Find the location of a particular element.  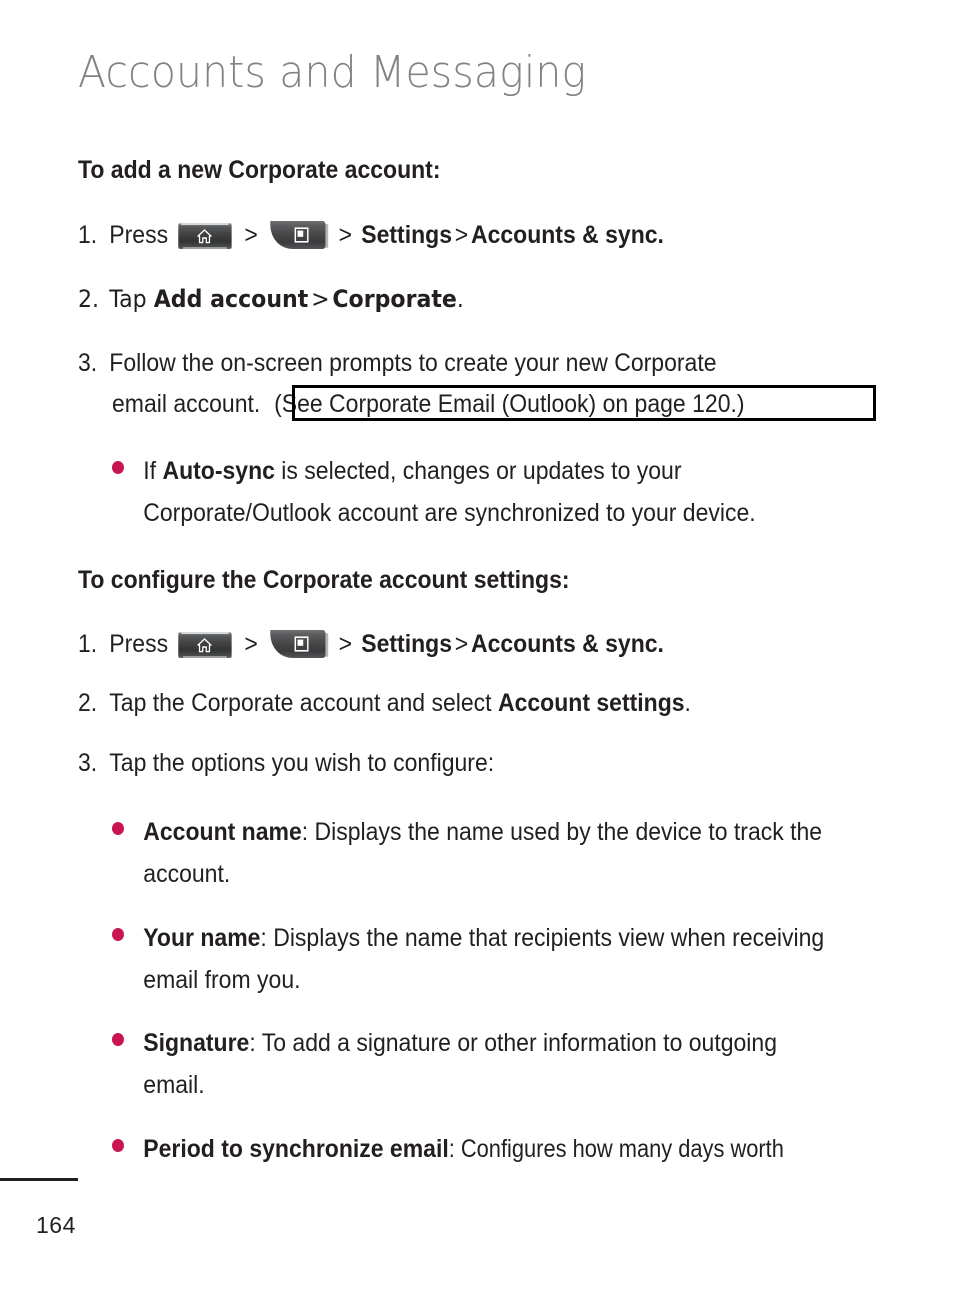

step-post-text: . is located at coordinates (687, 703).